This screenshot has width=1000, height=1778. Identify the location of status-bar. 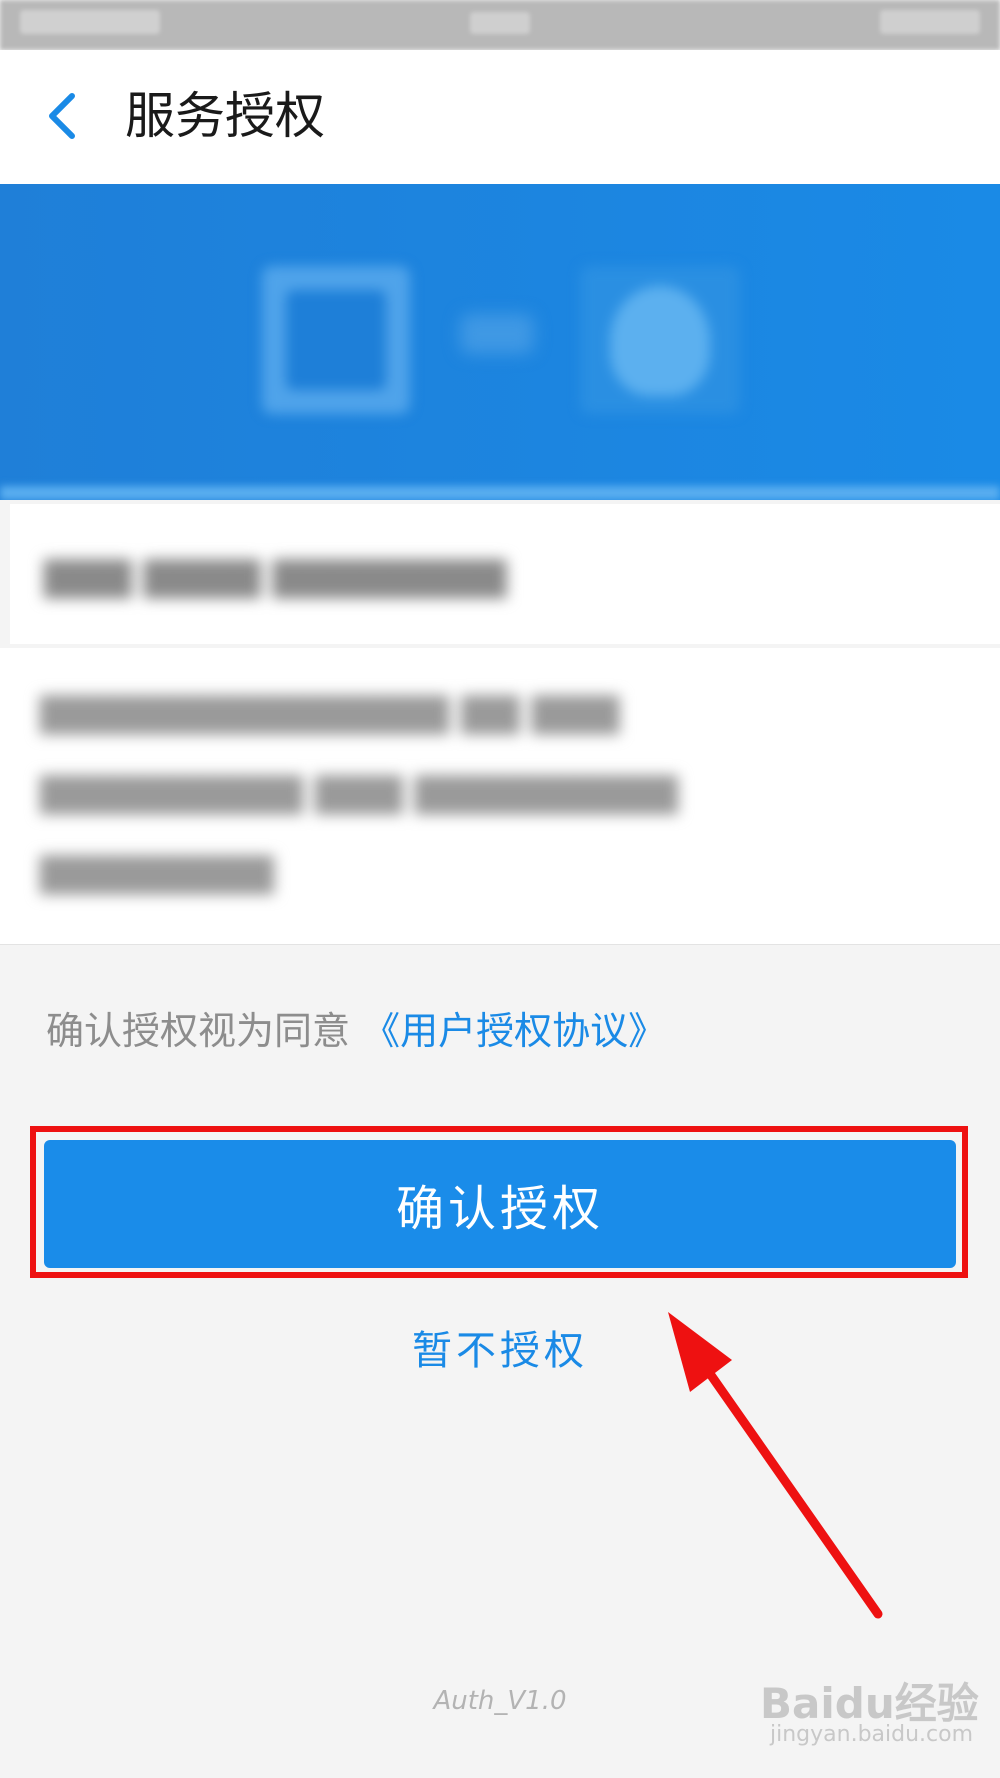
(500, 25).